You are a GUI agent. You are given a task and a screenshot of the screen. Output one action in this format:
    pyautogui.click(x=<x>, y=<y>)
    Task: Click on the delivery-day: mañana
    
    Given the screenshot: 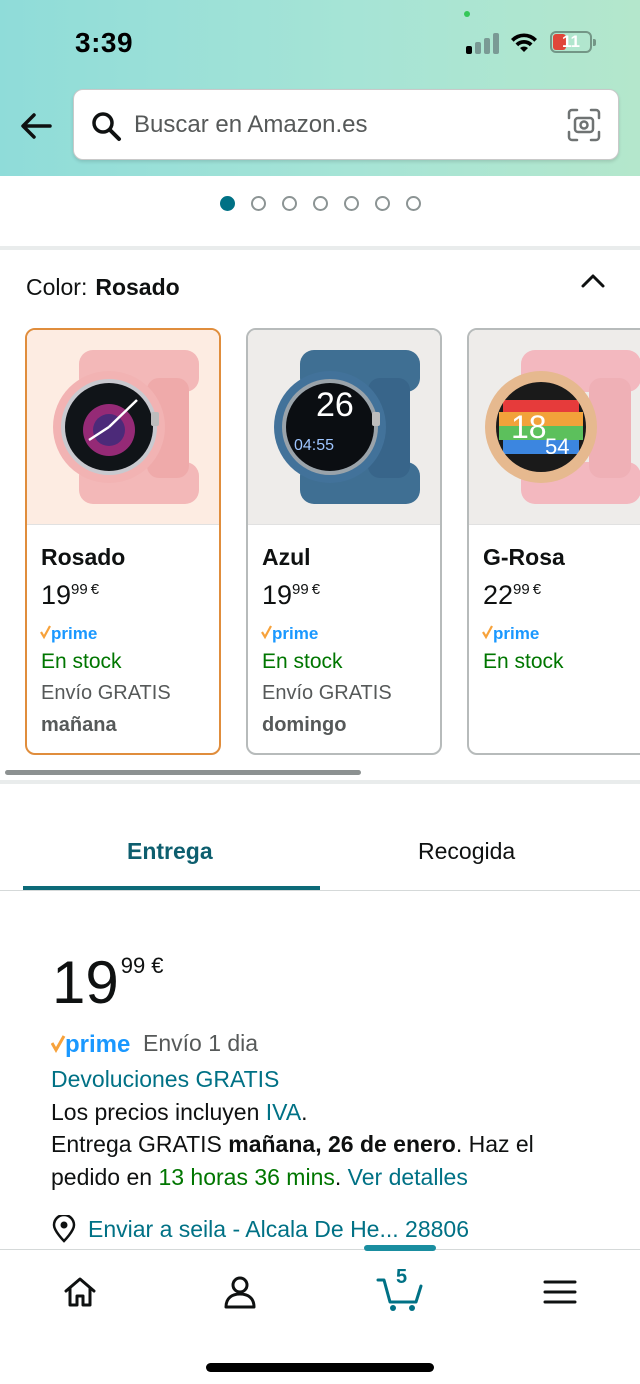 What is the action you would take?
    pyautogui.click(x=79, y=725)
    